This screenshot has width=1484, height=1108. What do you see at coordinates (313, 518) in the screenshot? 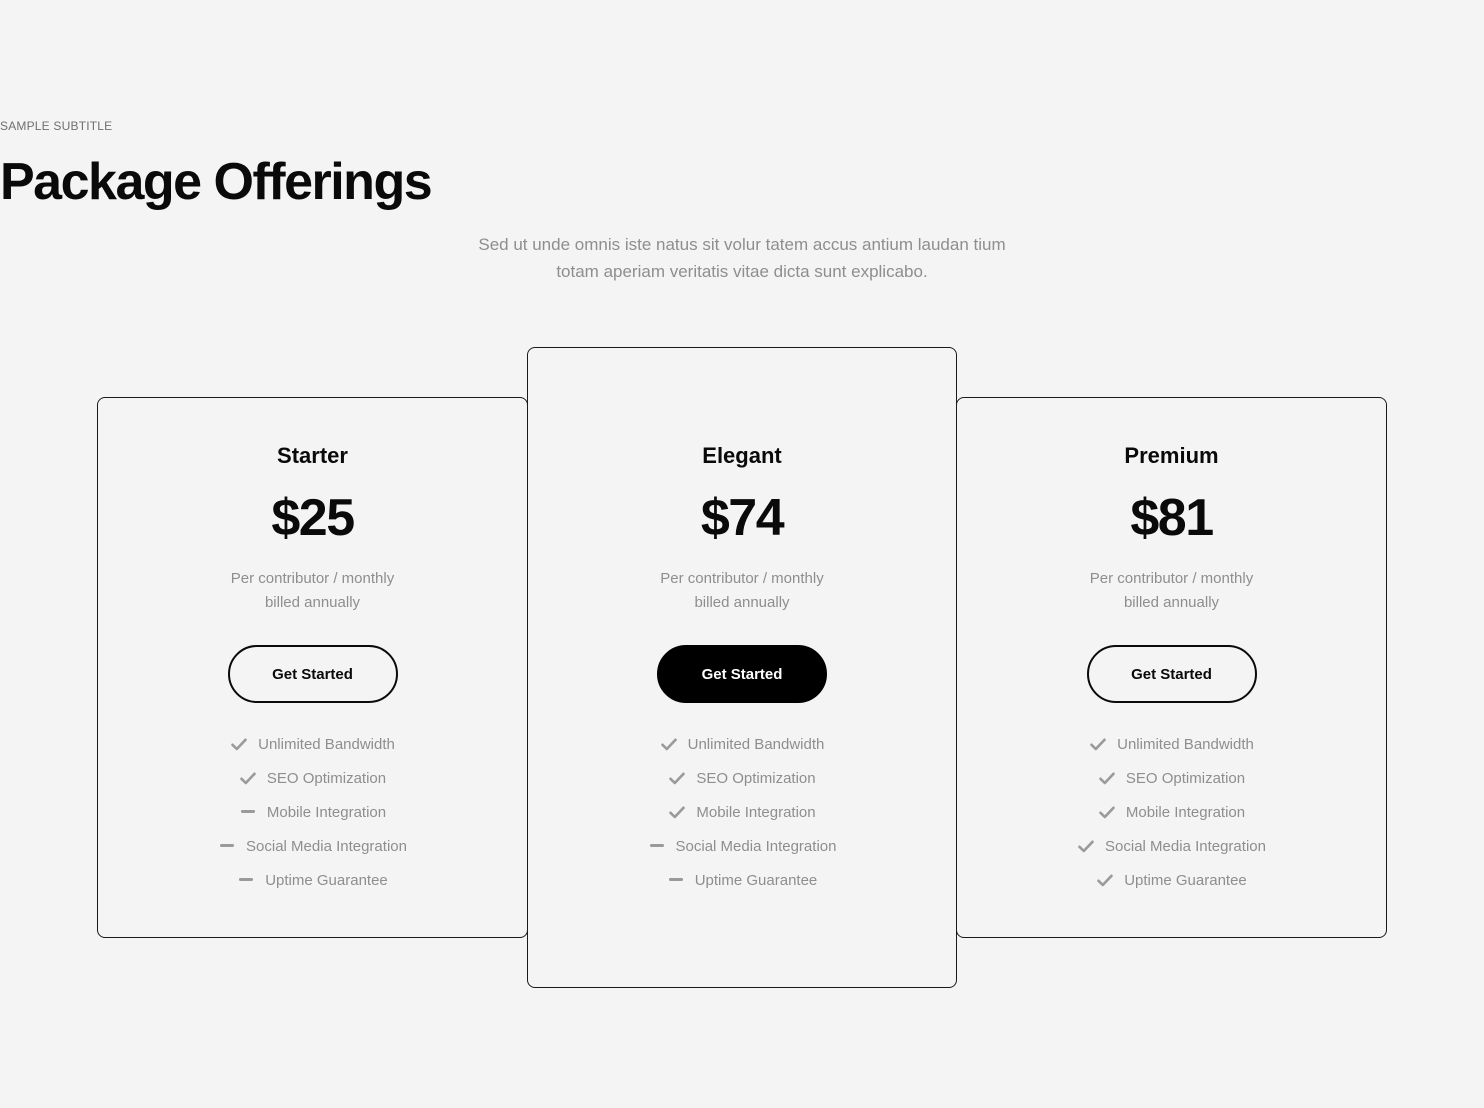
I see `plan-price: $25` at bounding box center [313, 518].